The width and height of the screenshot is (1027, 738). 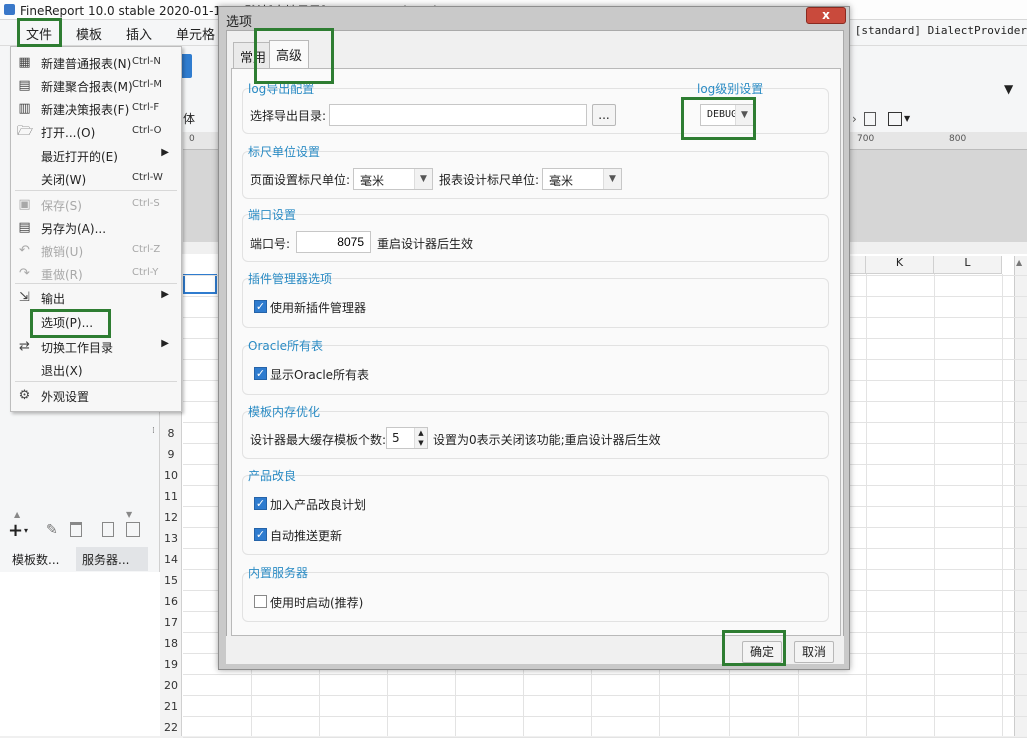 What do you see at coordinates (96, 85) in the screenshot?
I see `file-menu-item: ▤ 新建聚合报表(M) Ctrl-M` at bounding box center [96, 85].